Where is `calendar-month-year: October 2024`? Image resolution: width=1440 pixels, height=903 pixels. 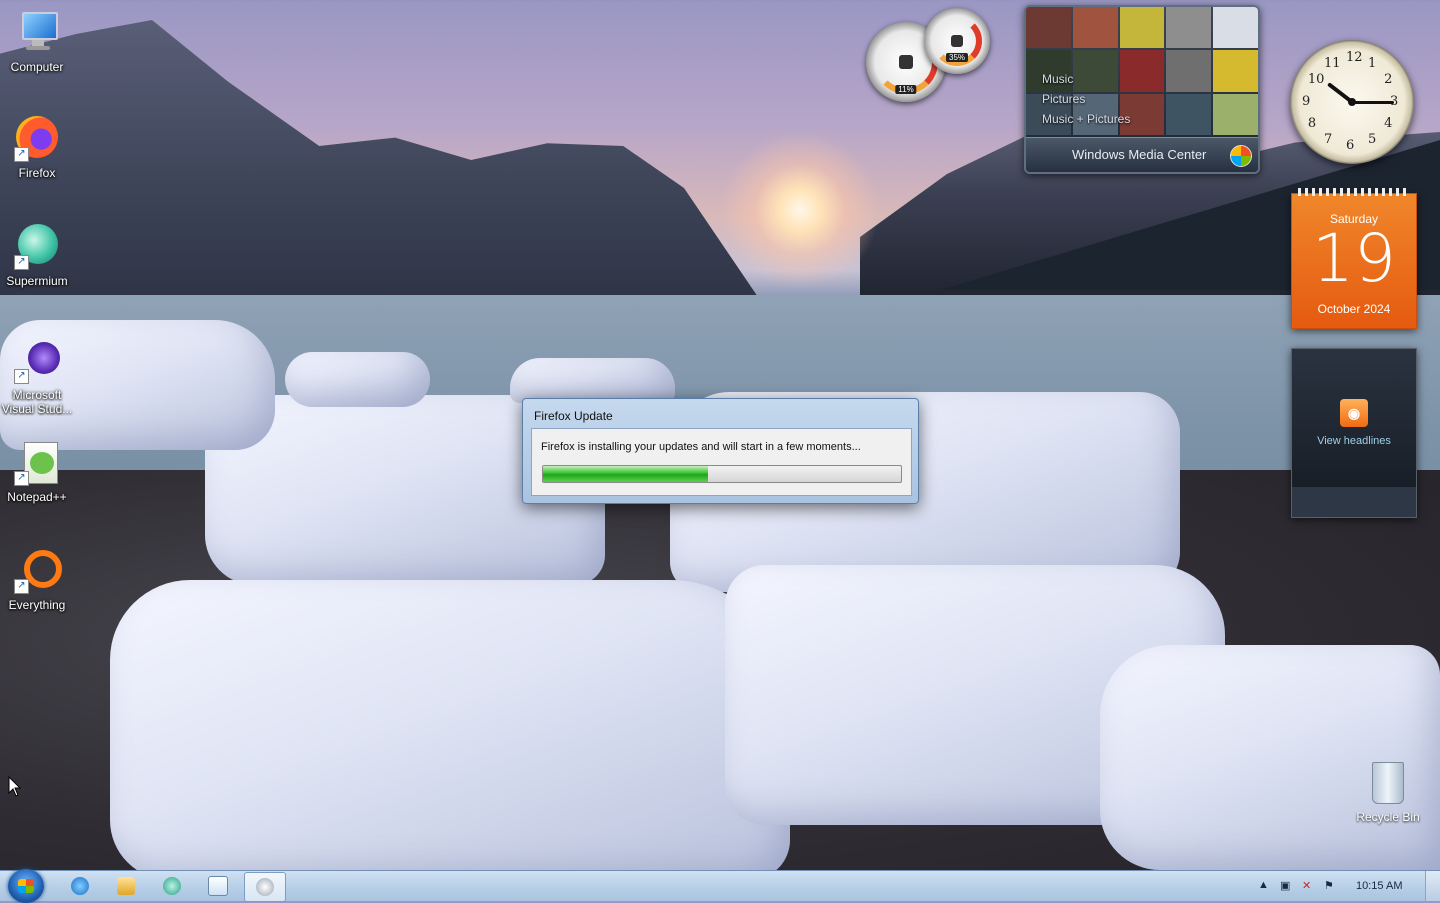 calendar-month-year: October 2024 is located at coordinates (1354, 309).